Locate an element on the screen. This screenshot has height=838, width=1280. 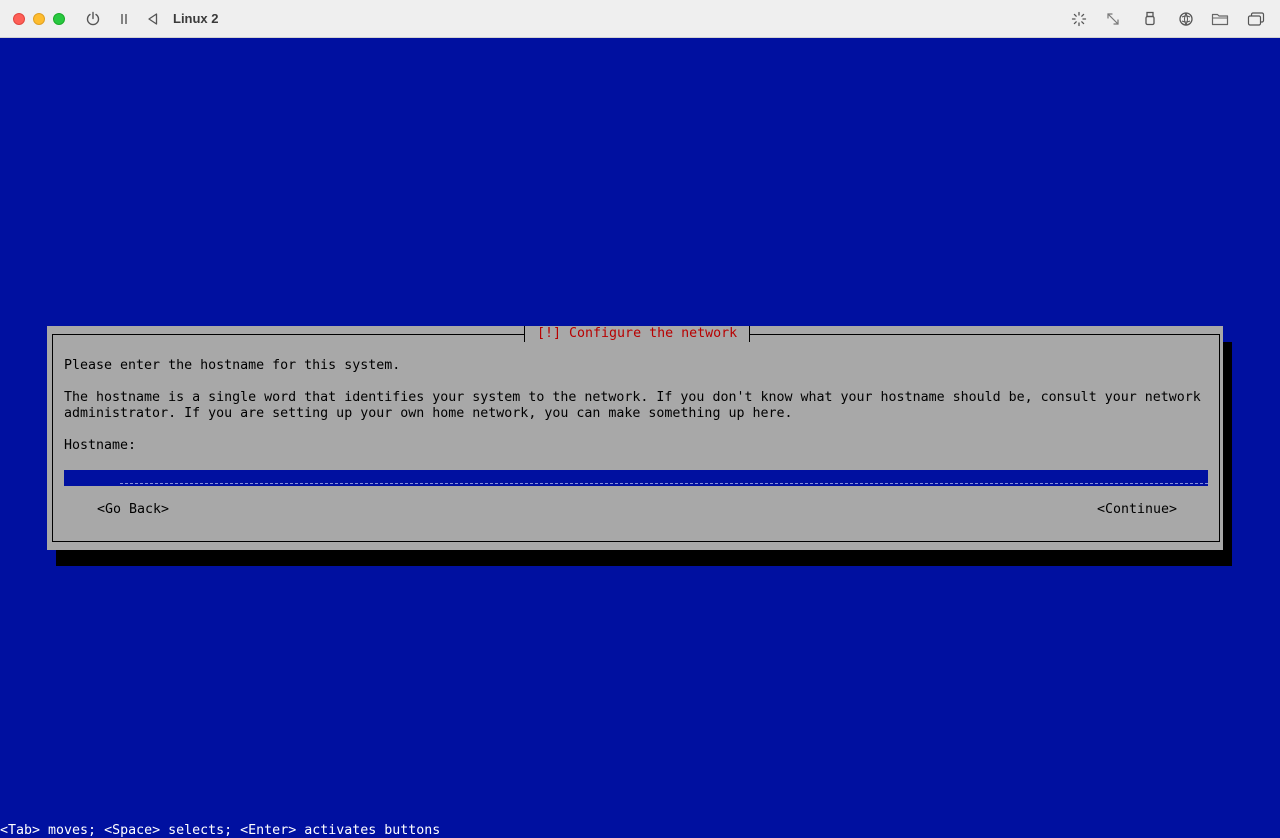
brightness-icon is located at coordinates (1079, 19).